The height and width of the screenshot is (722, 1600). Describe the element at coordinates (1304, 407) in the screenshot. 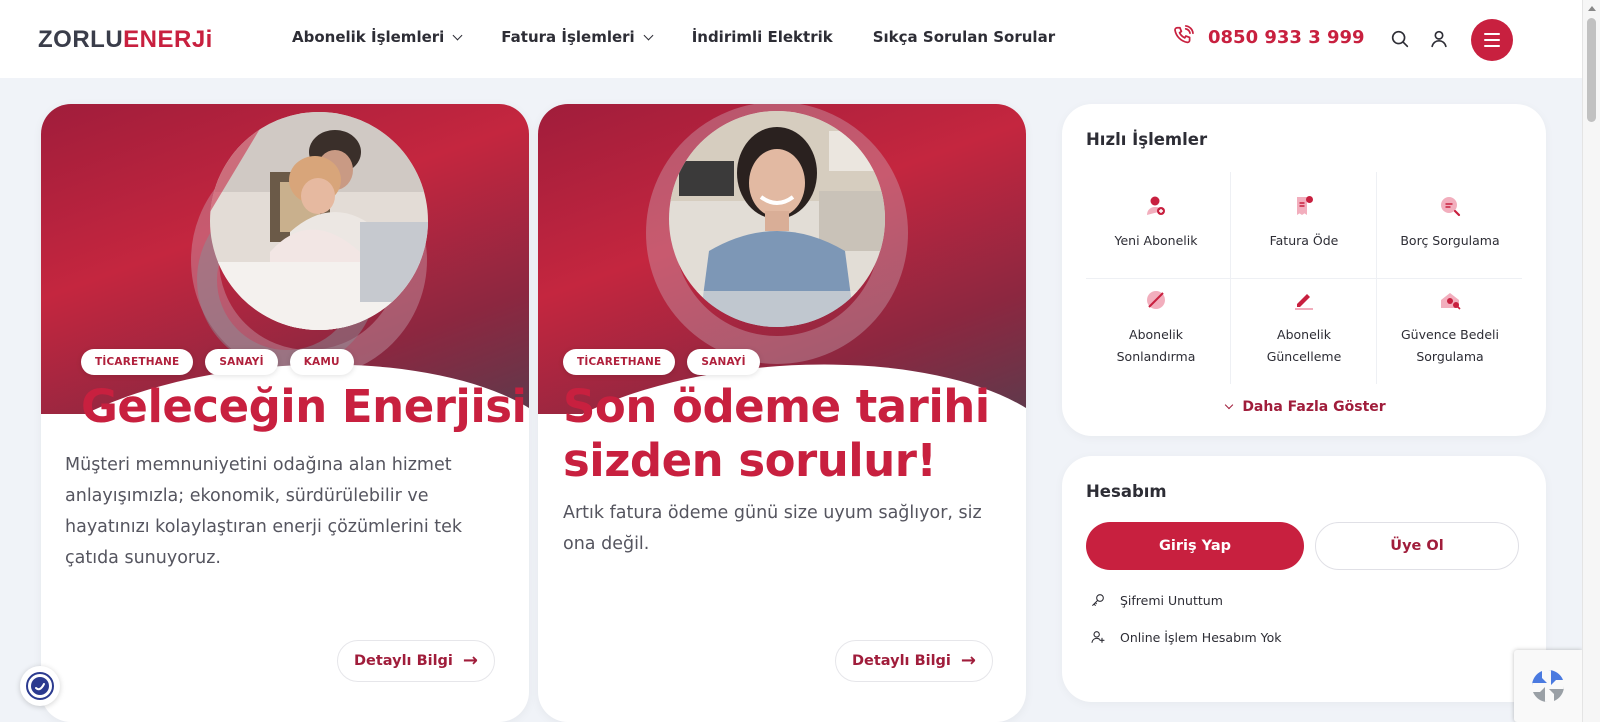

I see `show-more-link: Daha Fazla Göster` at that location.